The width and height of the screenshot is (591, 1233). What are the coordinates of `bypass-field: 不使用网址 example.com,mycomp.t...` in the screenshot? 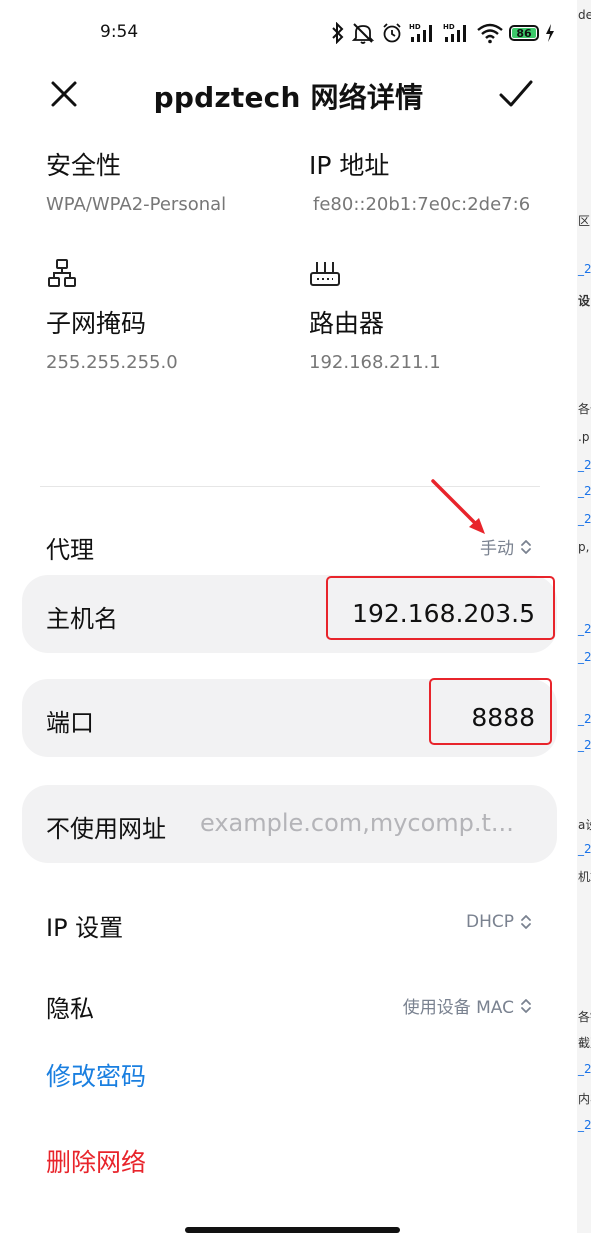 It's located at (289, 824).